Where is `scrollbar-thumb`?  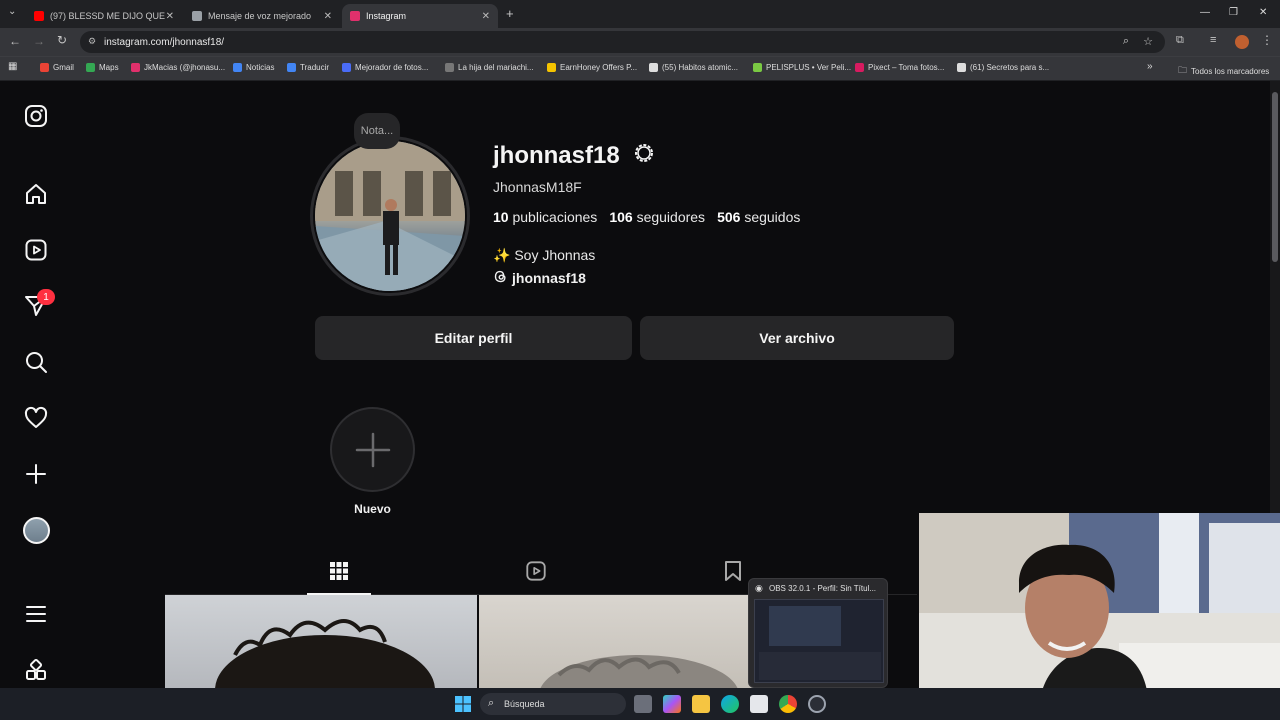 scrollbar-thumb is located at coordinates (1275, 177).